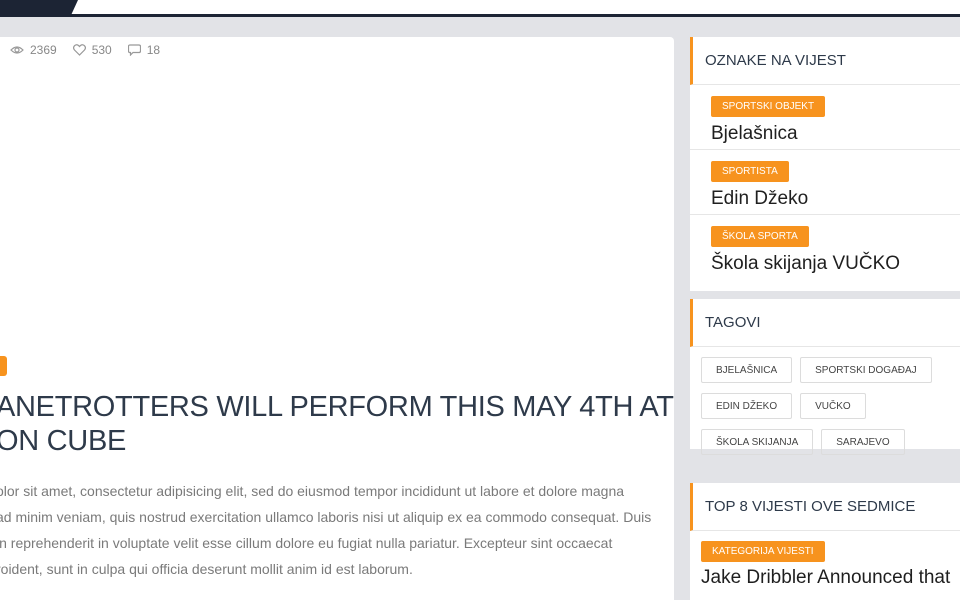 Image resolution: width=960 pixels, height=600 pixels. I want to click on oznaka-name: Škola skijanja VUČKO, so click(835, 264).